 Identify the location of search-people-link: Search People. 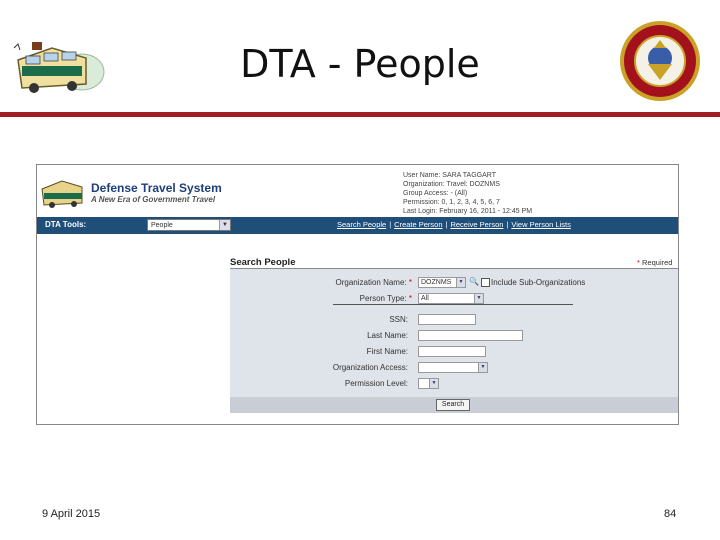
(361, 224).